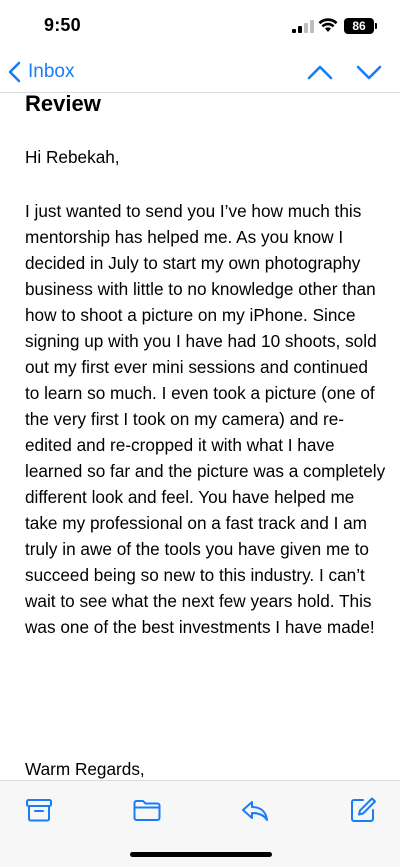  Describe the element at coordinates (200, 72) in the screenshot. I see `navigation-bar: Inbox` at that location.